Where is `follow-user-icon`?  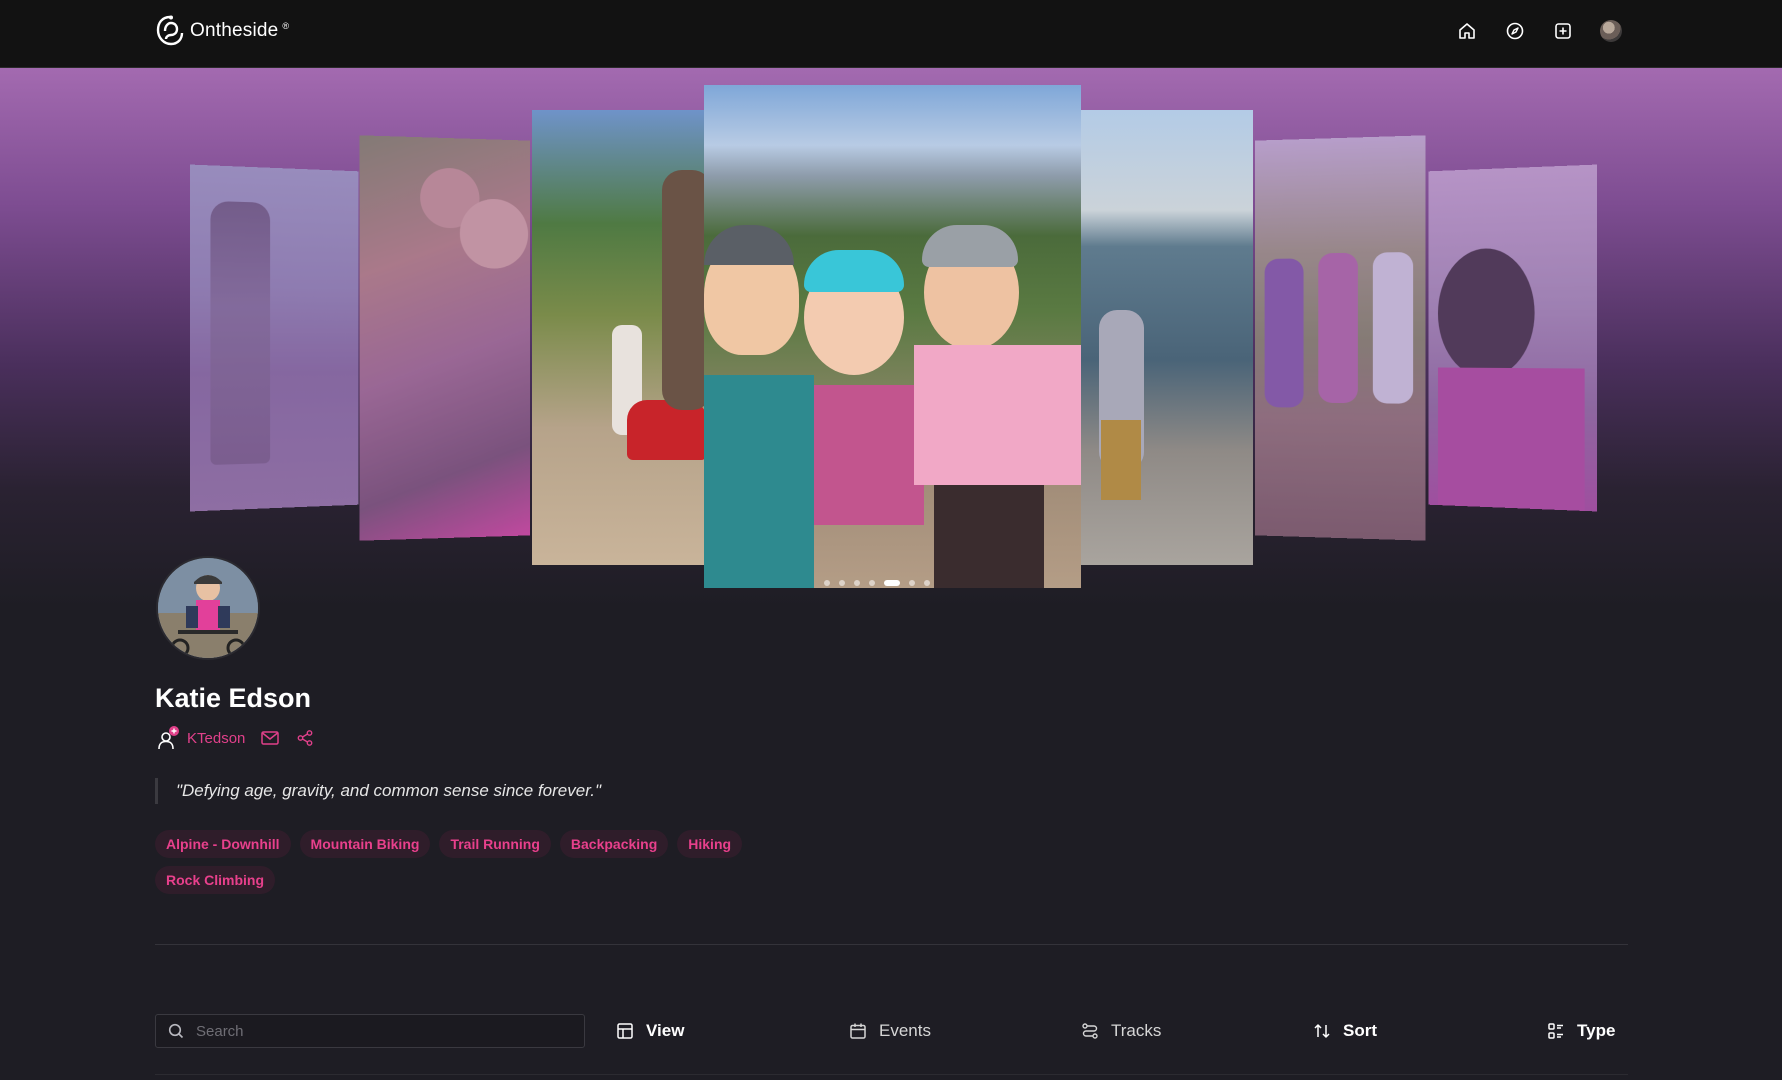
follow-user-icon is located at coordinates (168, 738).